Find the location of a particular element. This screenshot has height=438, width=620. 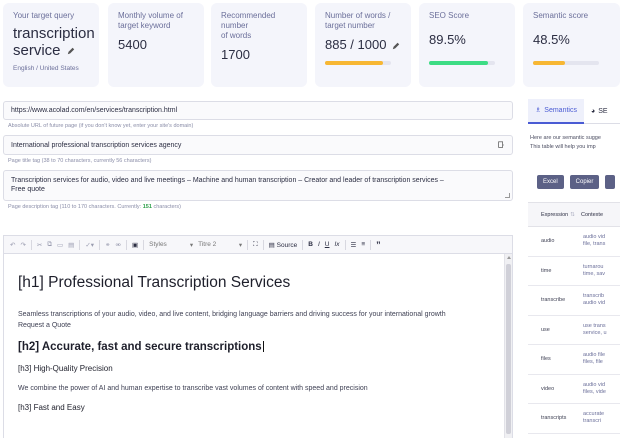

row-context: audio vid files, vide is located at coordinates (594, 389).